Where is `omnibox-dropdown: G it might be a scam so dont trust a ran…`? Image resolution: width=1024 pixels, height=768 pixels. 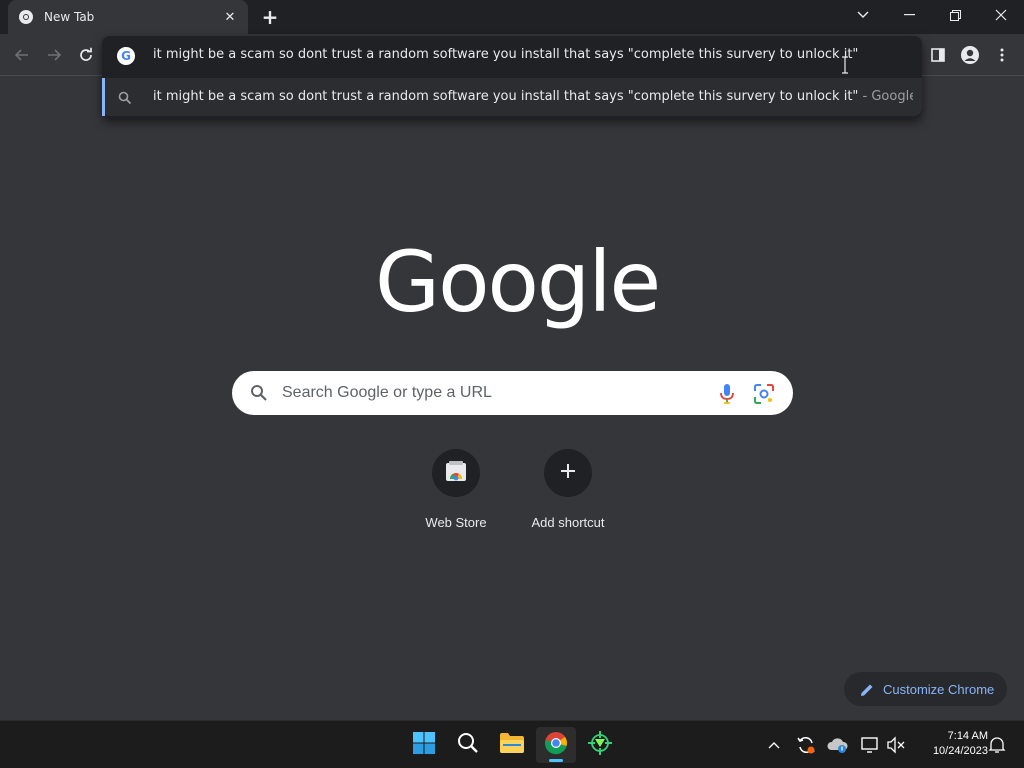 omnibox-dropdown: G it might be a scam so dont trust a ran… is located at coordinates (512, 77).